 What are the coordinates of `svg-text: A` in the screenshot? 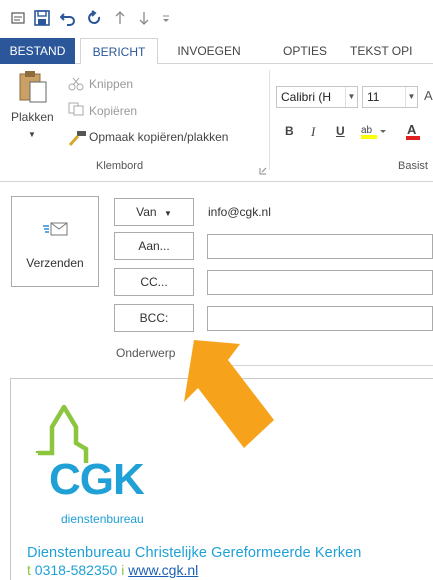 It's located at (412, 129).